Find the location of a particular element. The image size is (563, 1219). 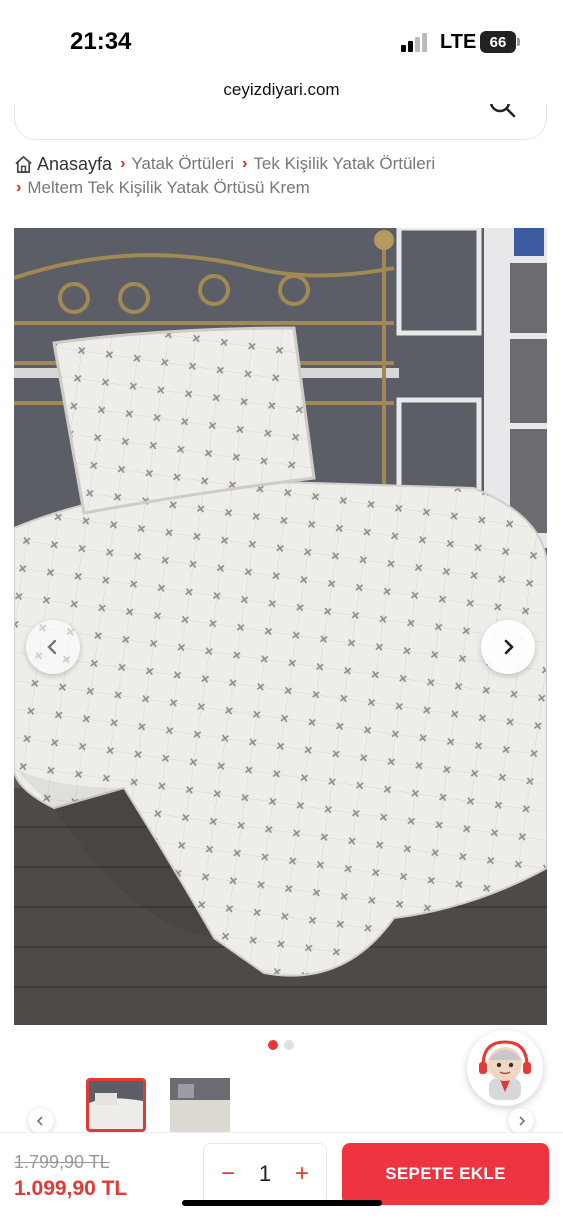

search-input is located at coordinates (280, 122).